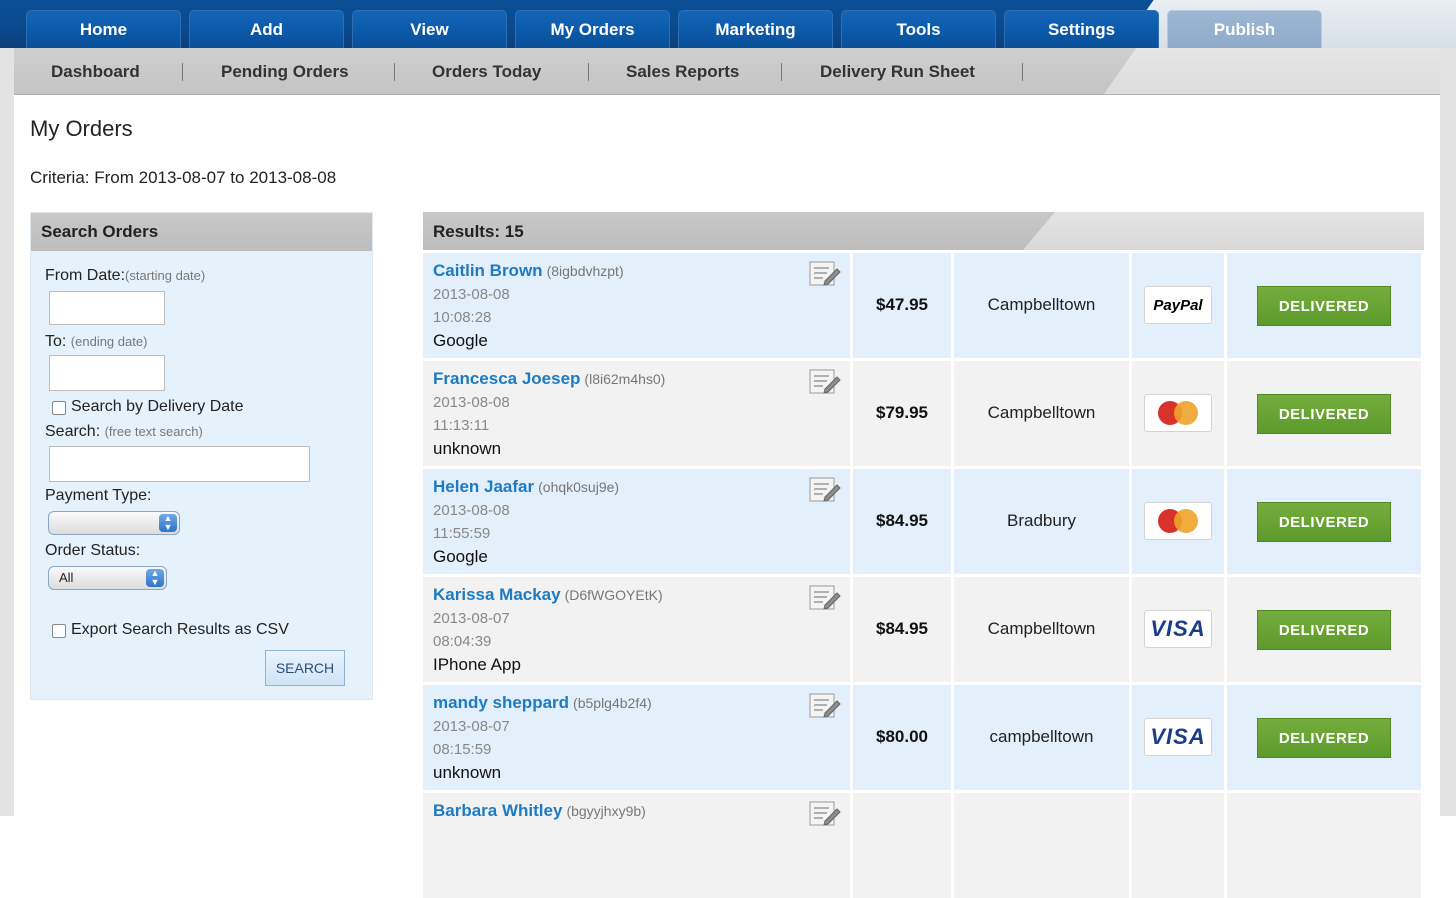 Image resolution: width=1456 pixels, height=898 pixels. What do you see at coordinates (107, 308) in the screenshot?
I see `from-date-input` at bounding box center [107, 308].